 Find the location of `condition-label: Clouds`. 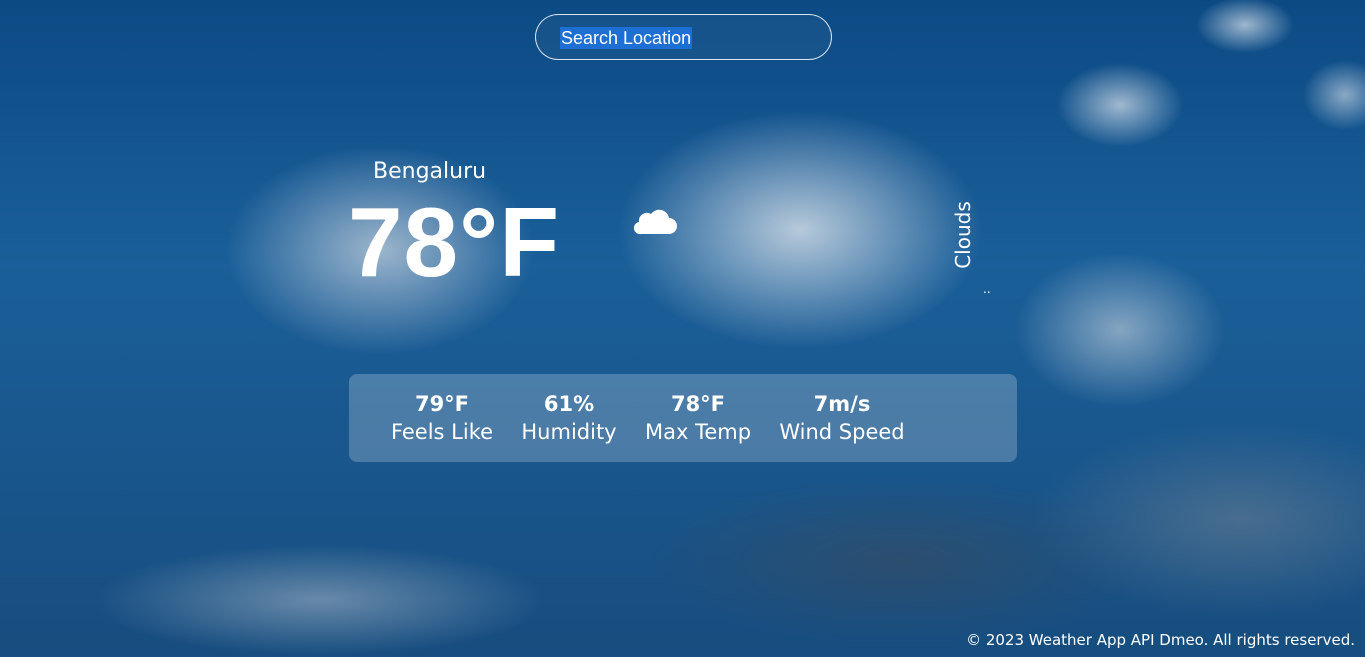

condition-label: Clouds is located at coordinates (963, 235).